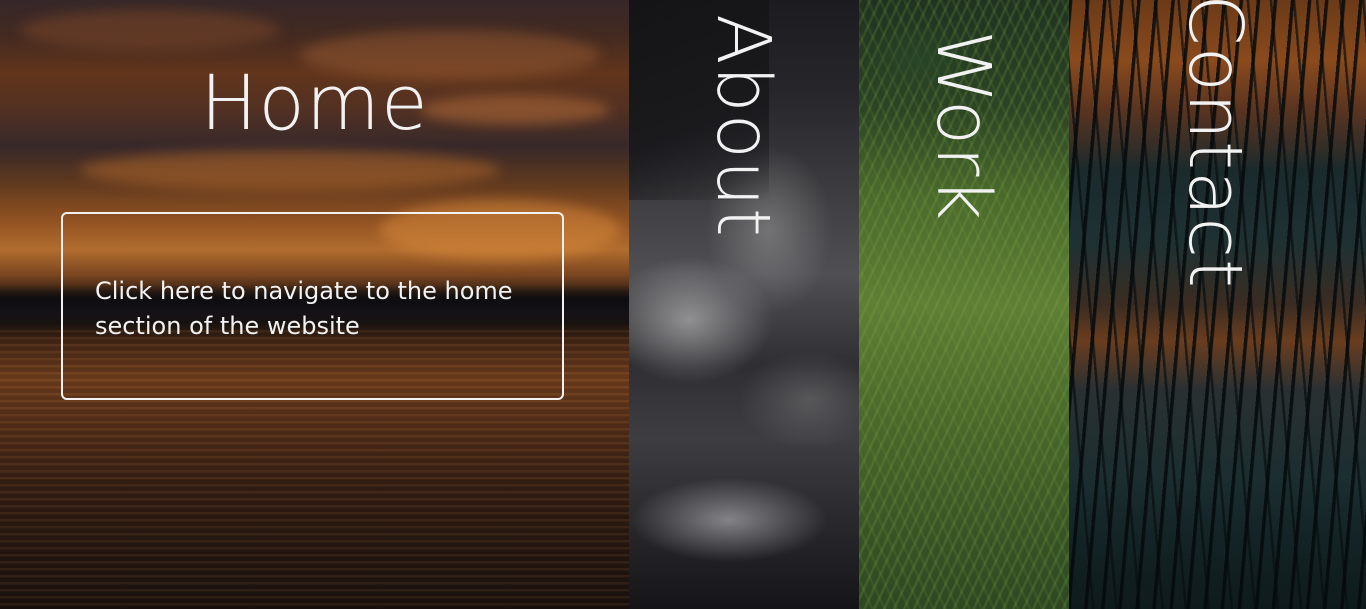 The height and width of the screenshot is (609, 1366). What do you see at coordinates (699, 100) in the screenshot?
I see `cliff-silhouette` at bounding box center [699, 100].